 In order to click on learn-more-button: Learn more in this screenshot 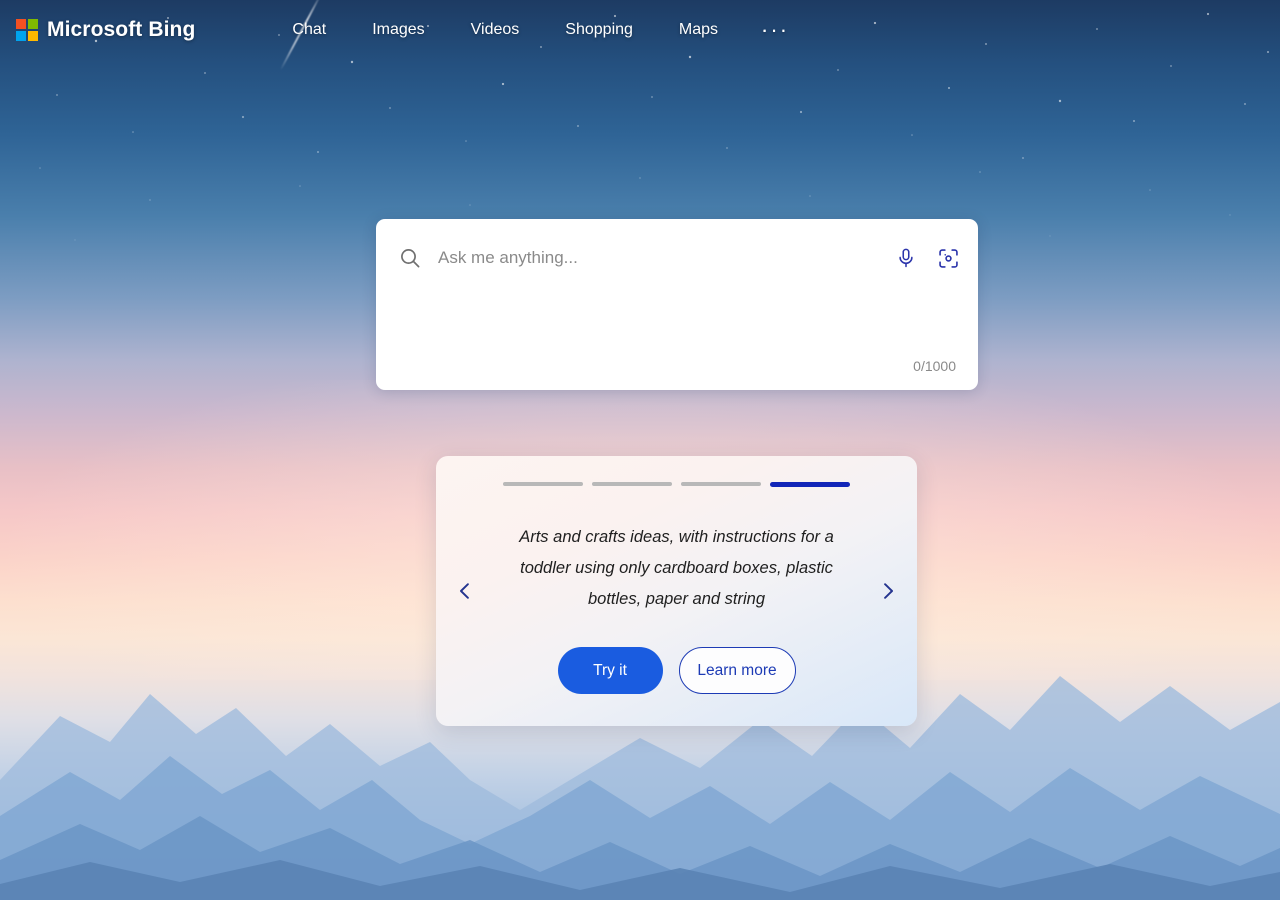, I will do `click(737, 670)`.